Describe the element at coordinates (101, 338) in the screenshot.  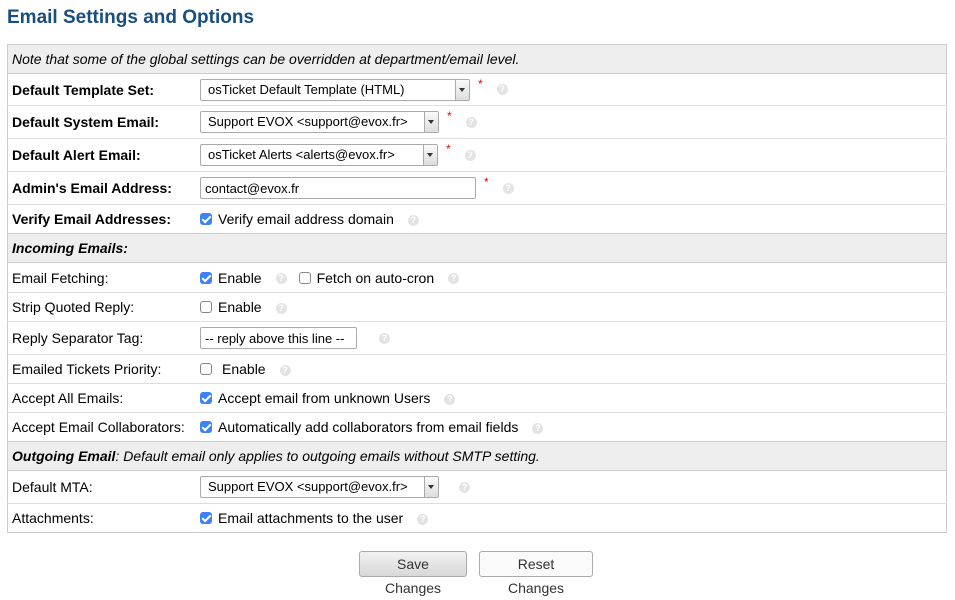
I see `label-reply-separator: Reply Separator Tag:` at that location.